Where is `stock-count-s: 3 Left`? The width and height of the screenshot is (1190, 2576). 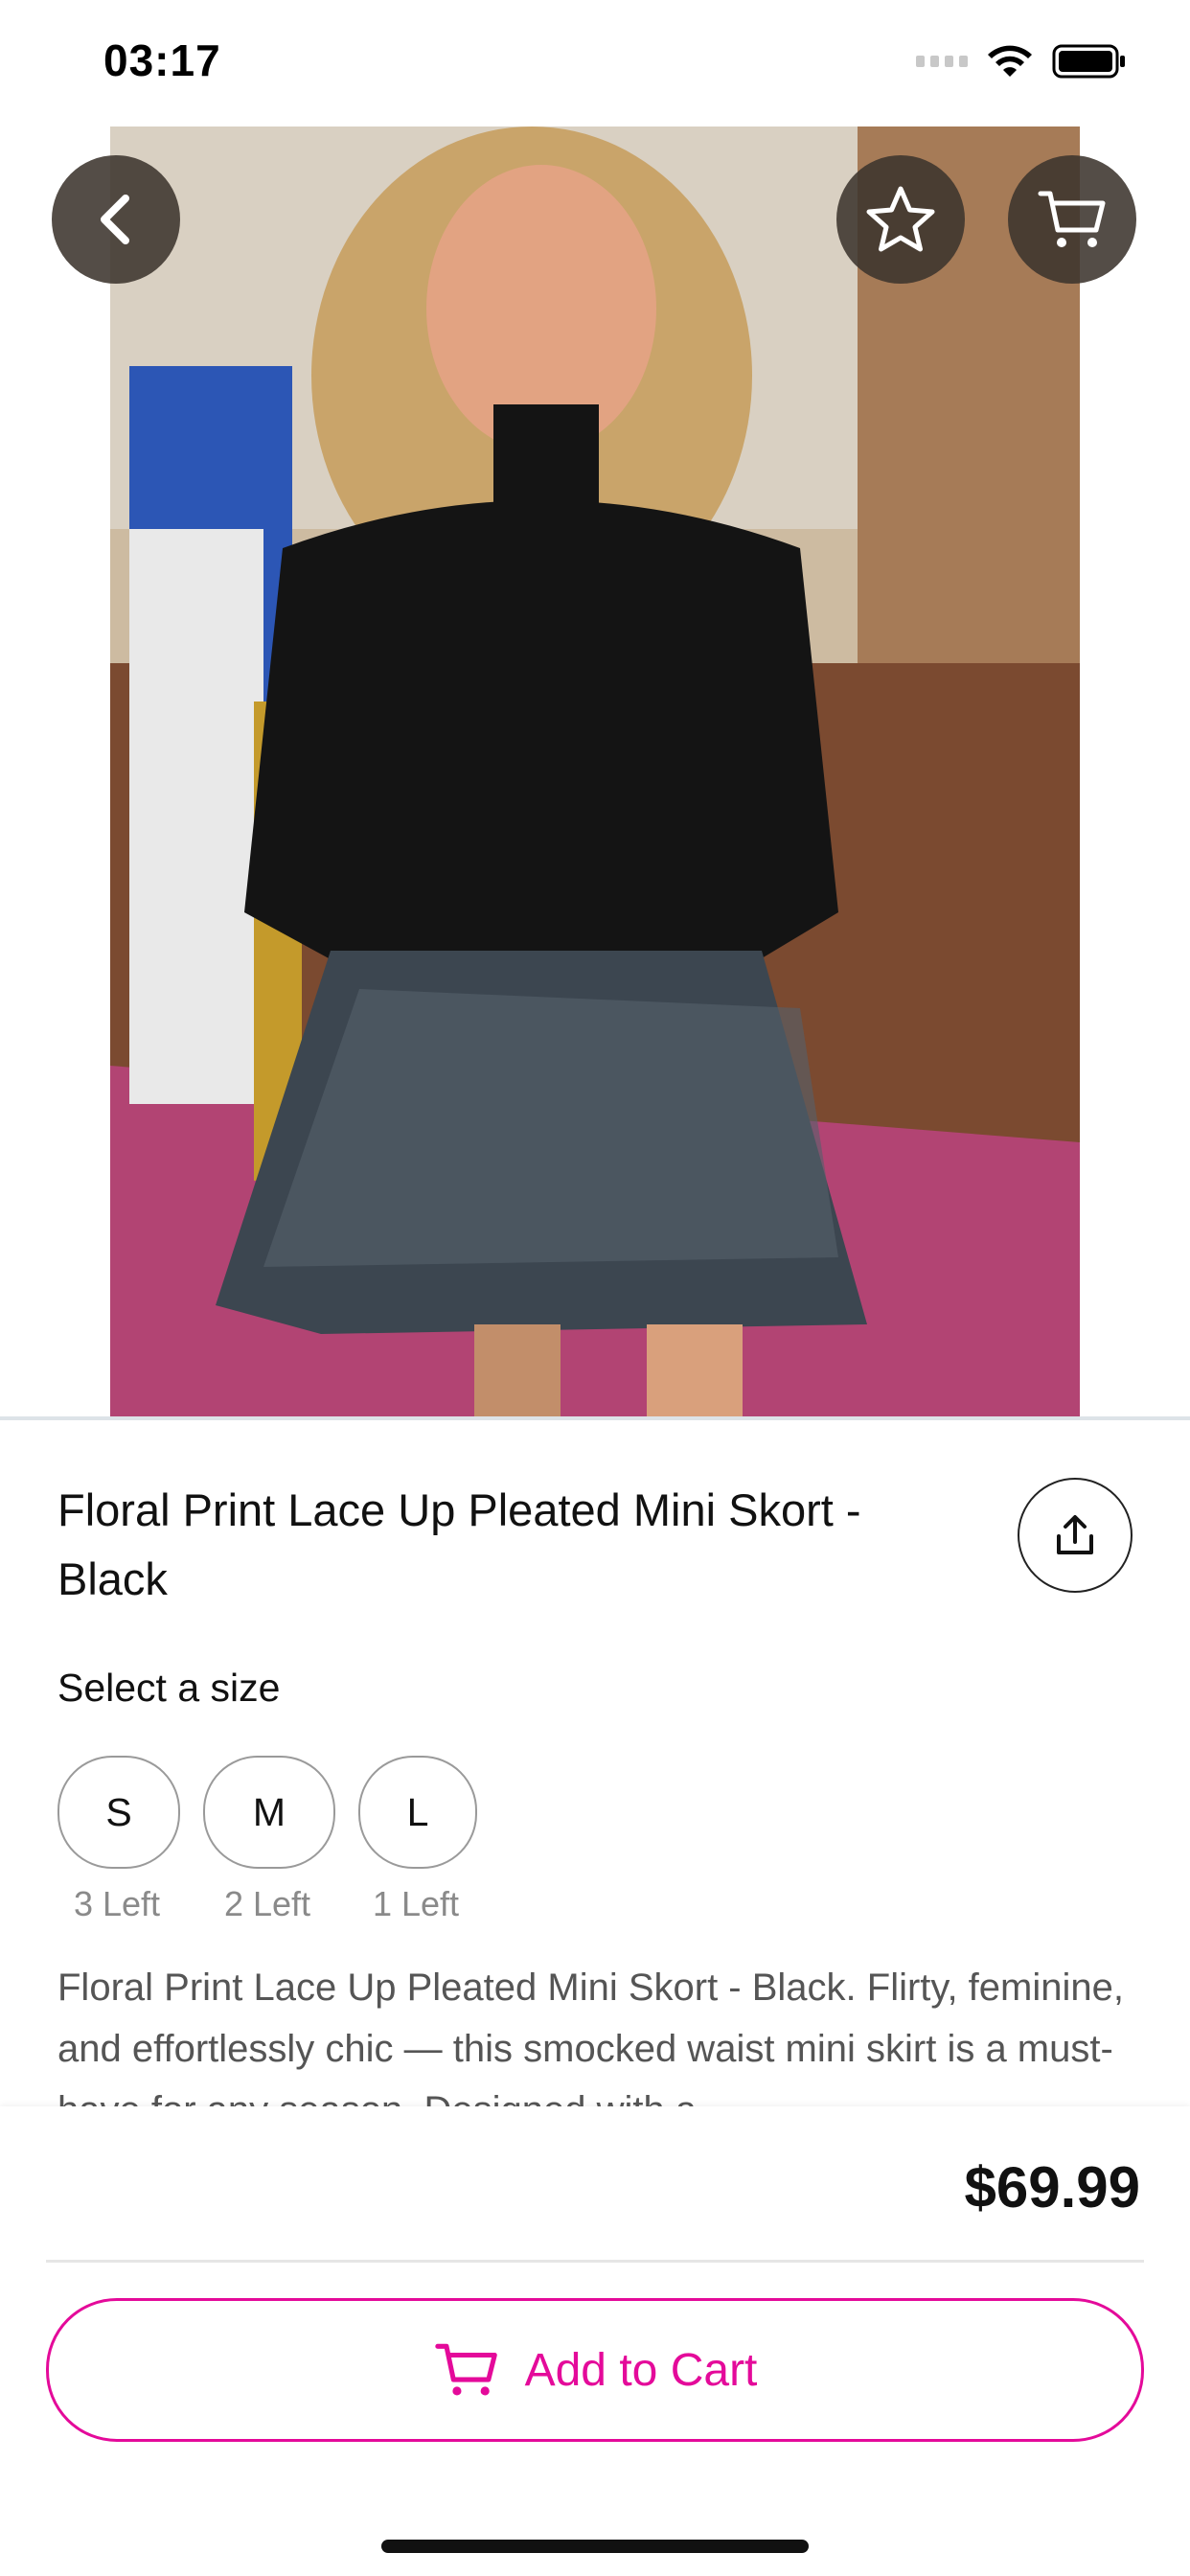 stock-count-s: 3 Left is located at coordinates (117, 1903).